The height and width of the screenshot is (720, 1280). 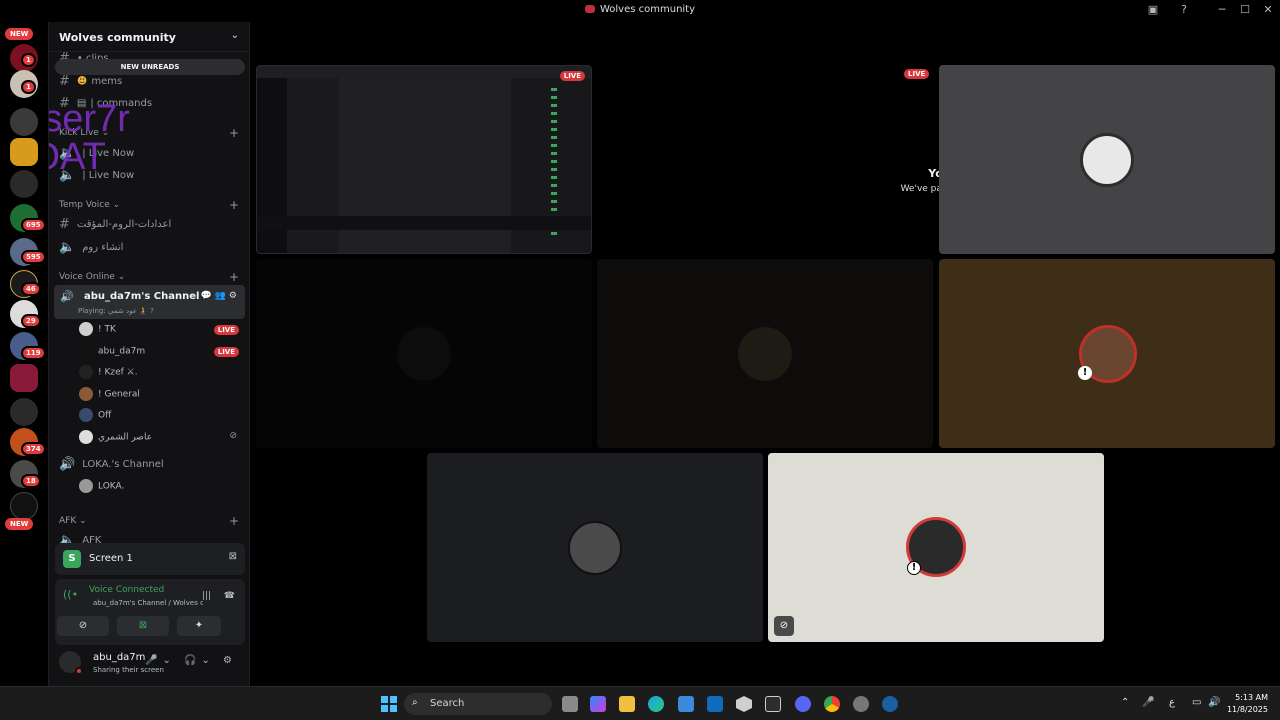 I want to click on mention-badge: 46, so click(x=31, y=289).